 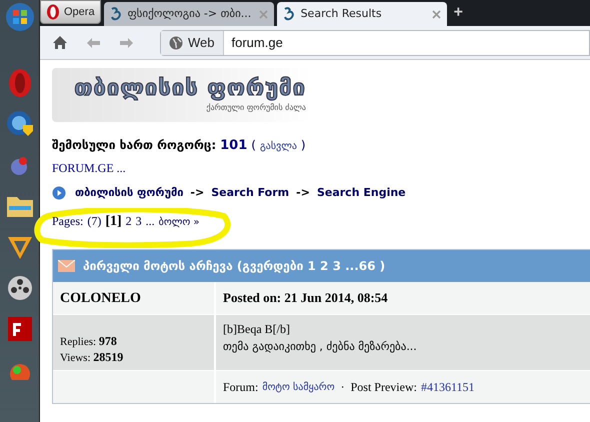 I want to click on forum-label: Forum:, so click(x=240, y=387).